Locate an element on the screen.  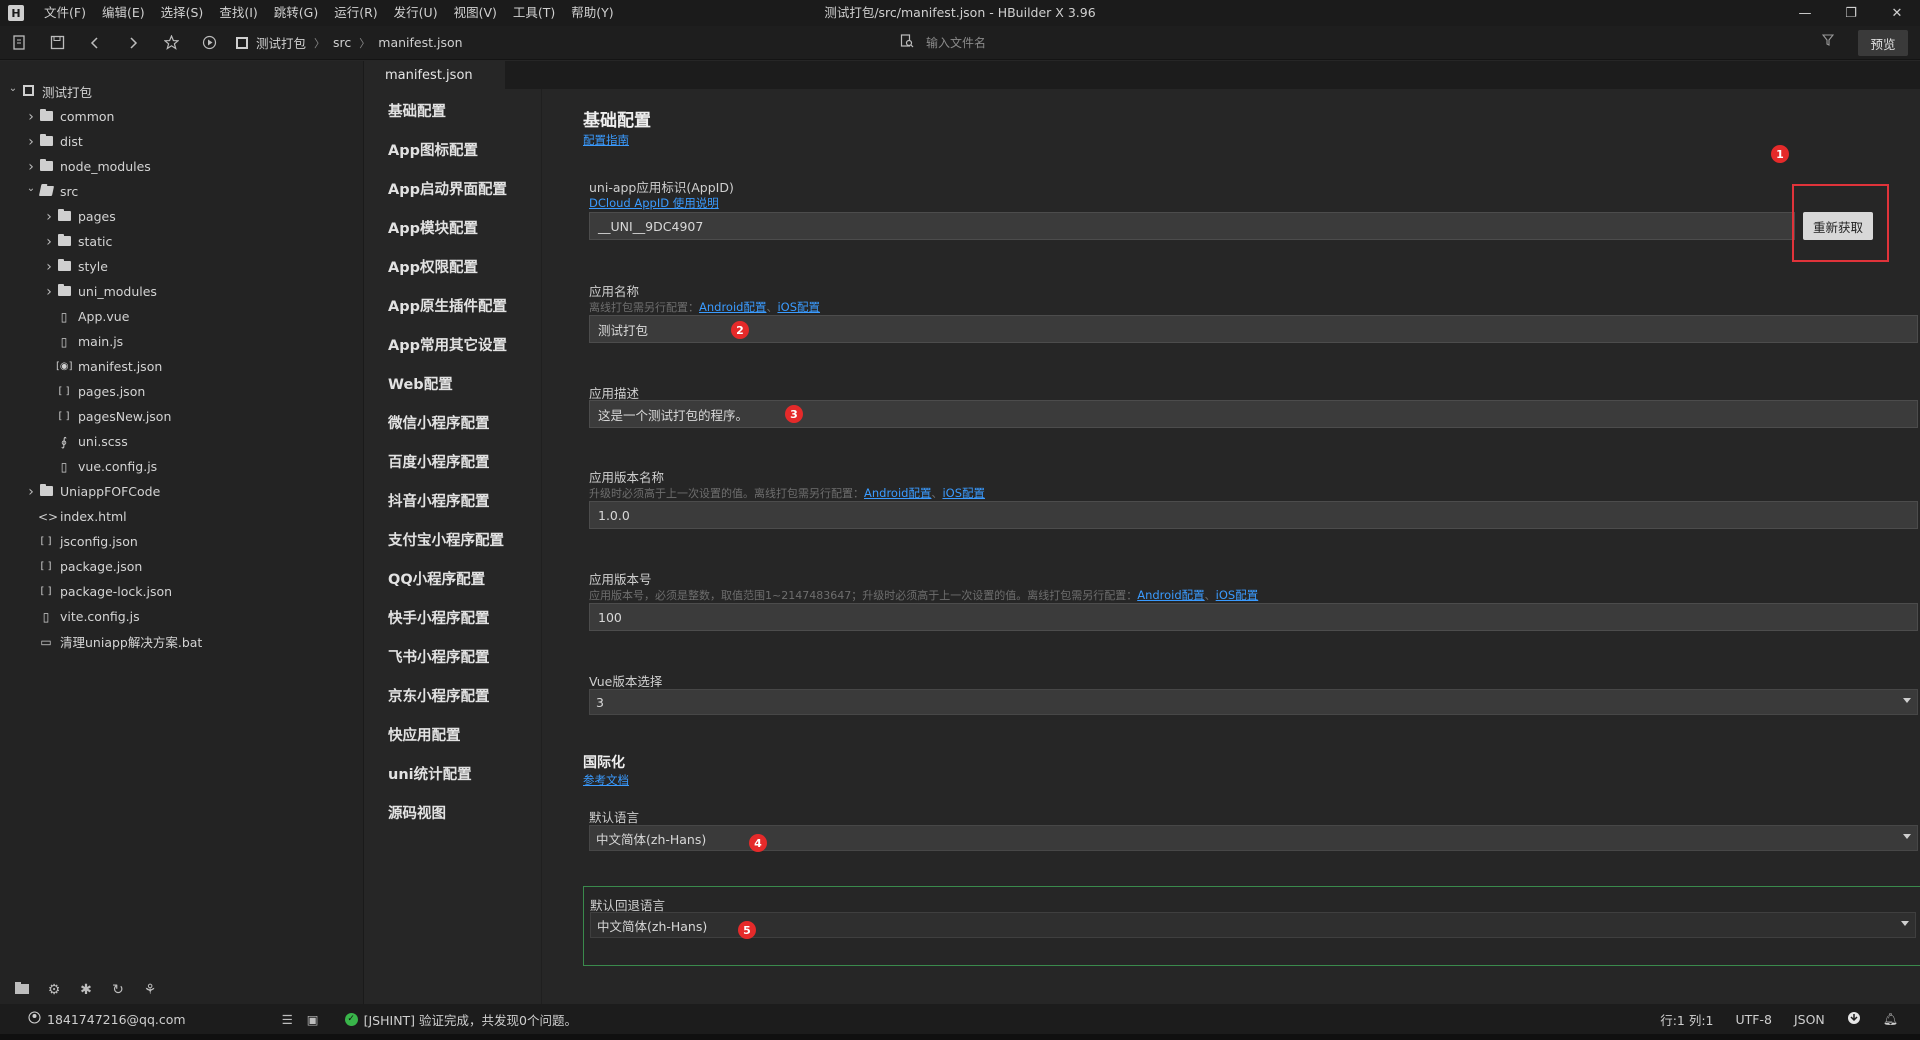
menu-tools: 工具(T) is located at coordinates (534, 13).